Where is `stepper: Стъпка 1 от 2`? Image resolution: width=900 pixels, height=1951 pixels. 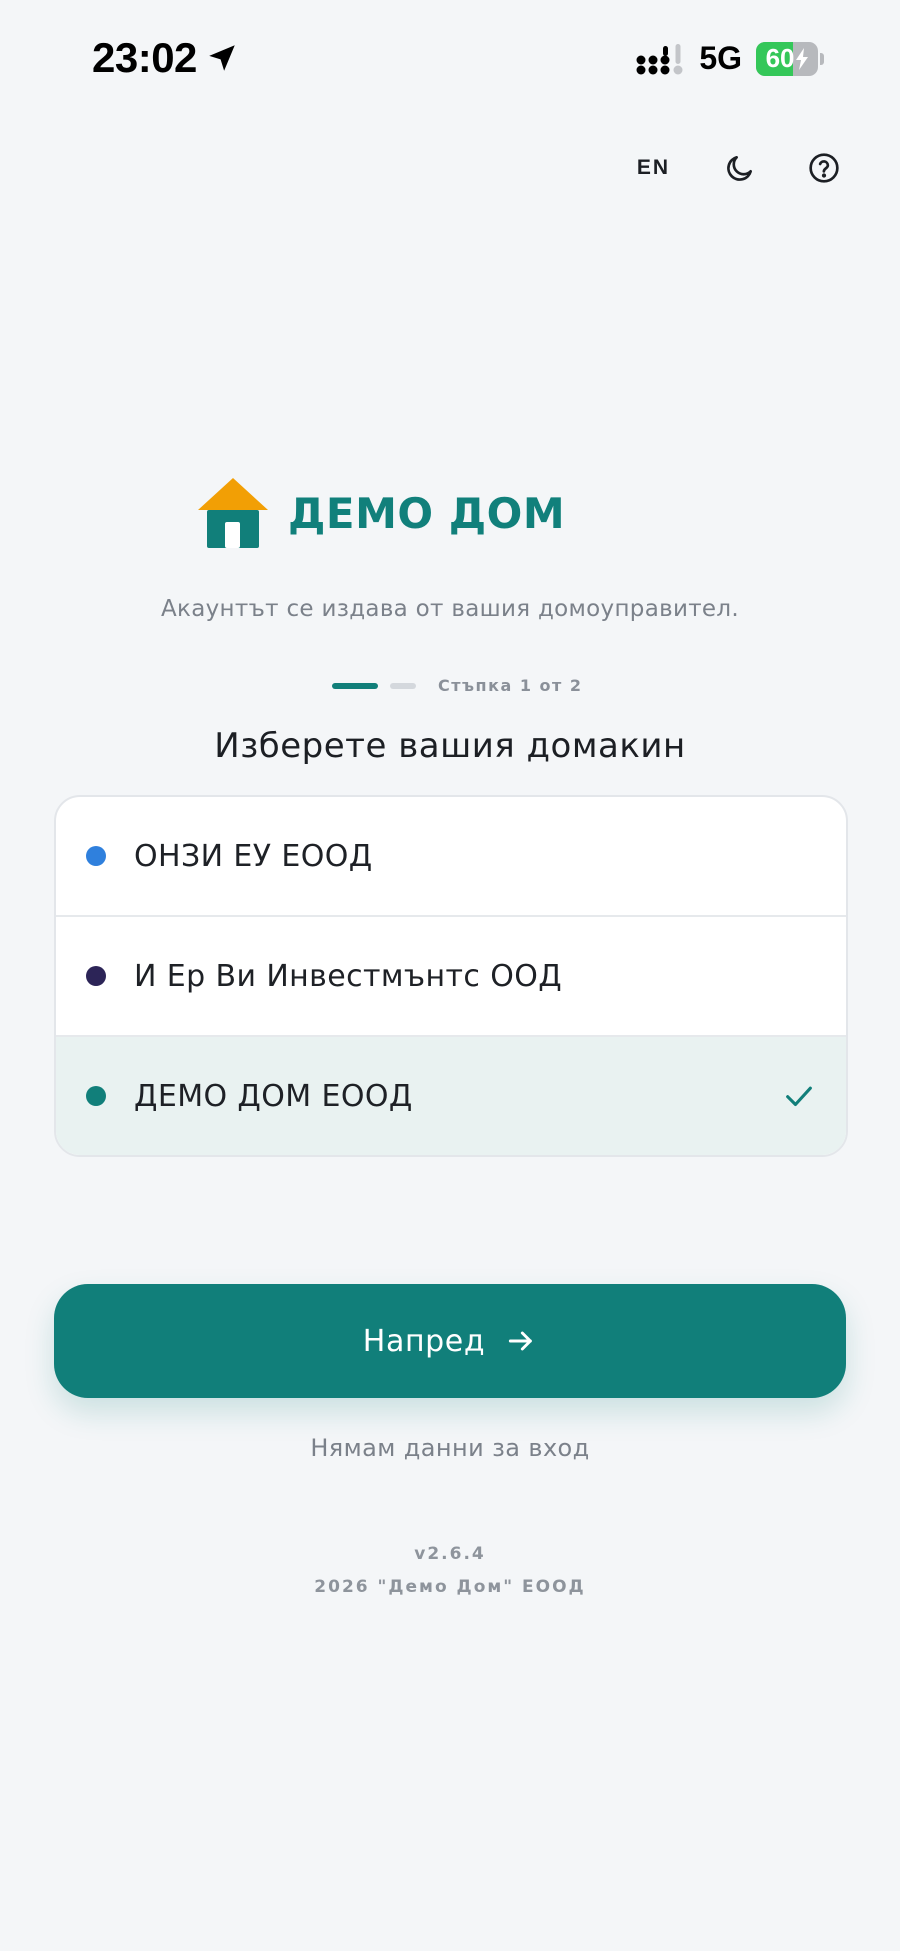
stepper: Стъпка 1 от 2 is located at coordinates (457, 685).